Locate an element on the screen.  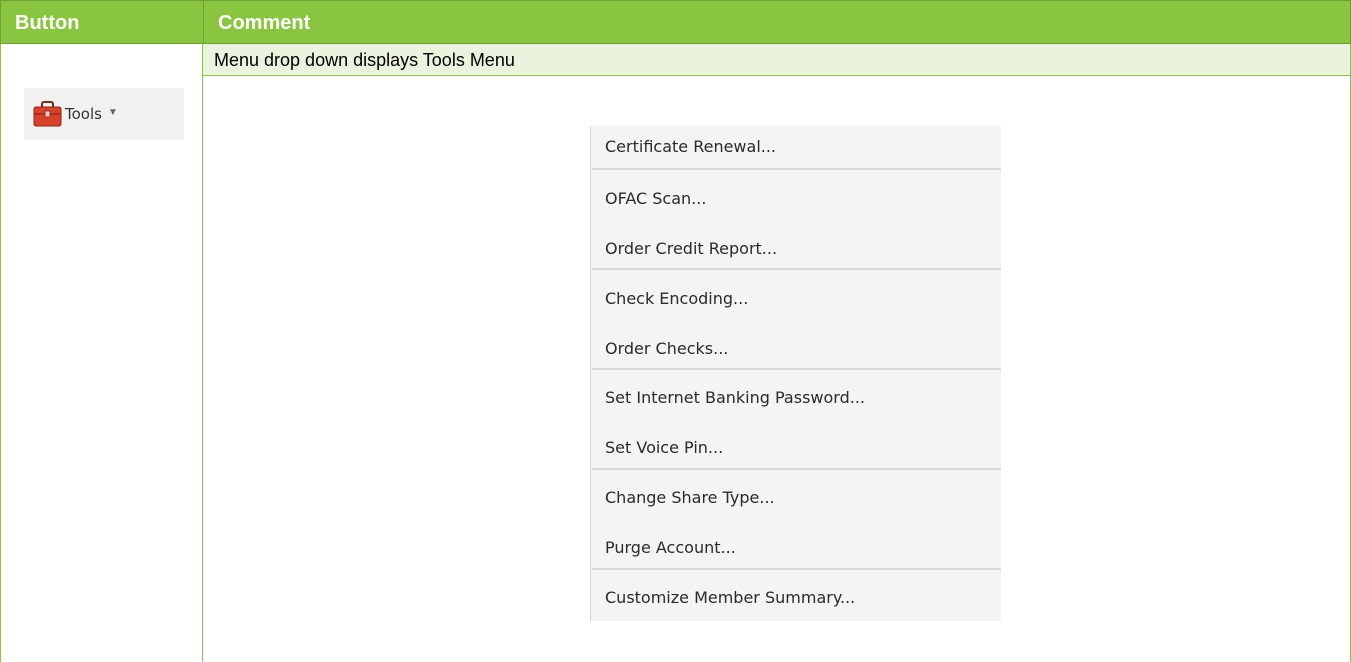
header-comment-column: Comment is located at coordinates (777, 22).